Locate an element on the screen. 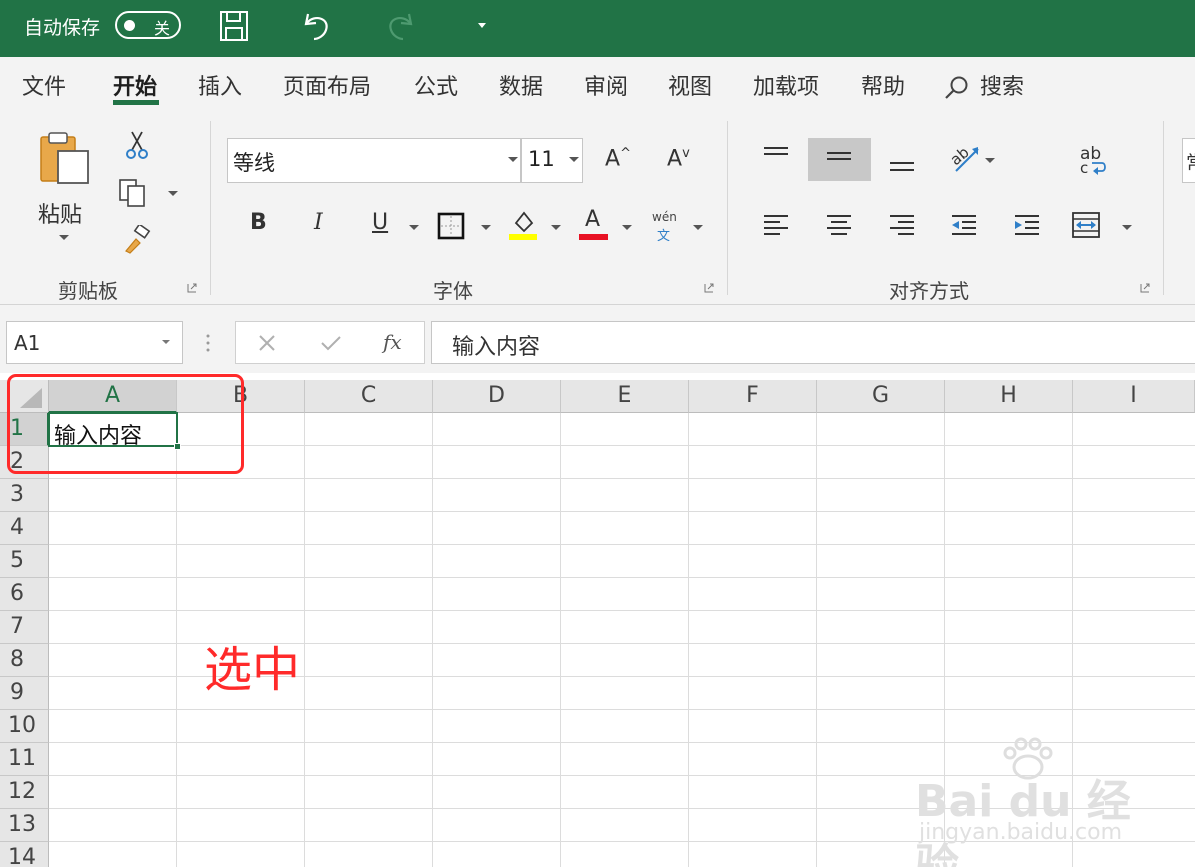 This screenshot has height=867, width=1195. row-header-9: 9 is located at coordinates (24, 693).